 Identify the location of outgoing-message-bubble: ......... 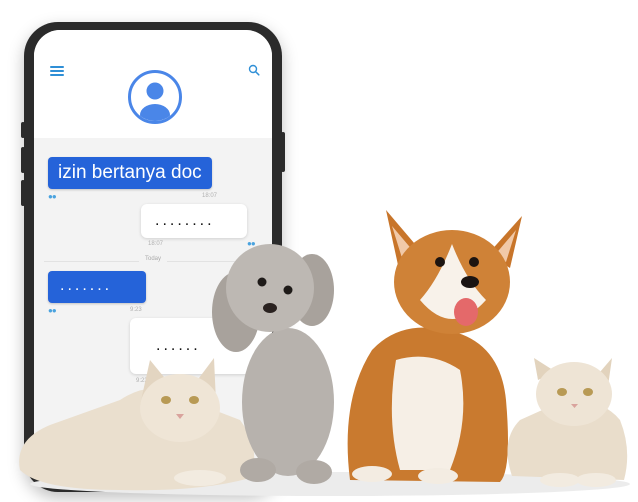
(194, 221).